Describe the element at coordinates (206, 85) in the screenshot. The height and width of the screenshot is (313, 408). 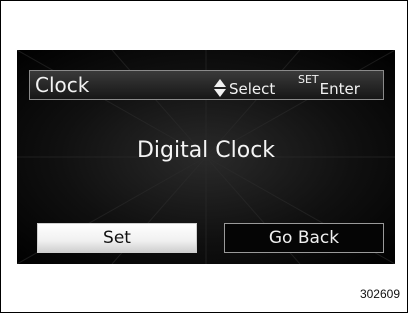
I see `header-bar: Clock Select SET Enter` at that location.